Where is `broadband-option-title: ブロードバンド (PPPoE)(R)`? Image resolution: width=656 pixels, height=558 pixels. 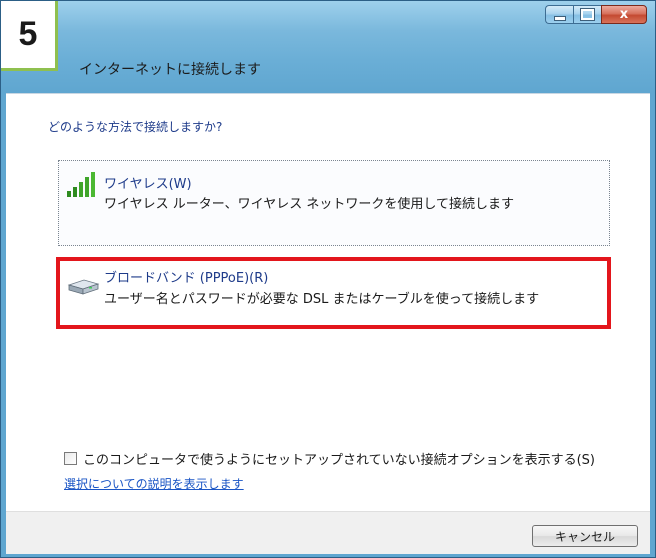
broadband-option-title: ブロードバンド (PPPoE)(R) is located at coordinates (186, 278).